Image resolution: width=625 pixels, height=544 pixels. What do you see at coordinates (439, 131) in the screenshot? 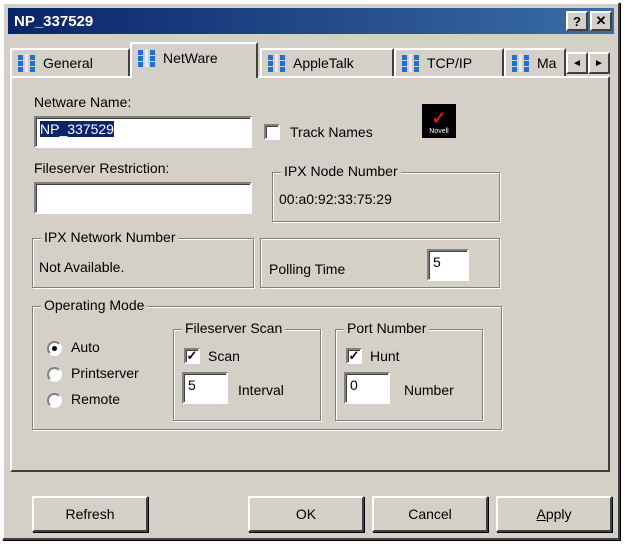
I see `novell-logo-text: Novell` at bounding box center [439, 131].